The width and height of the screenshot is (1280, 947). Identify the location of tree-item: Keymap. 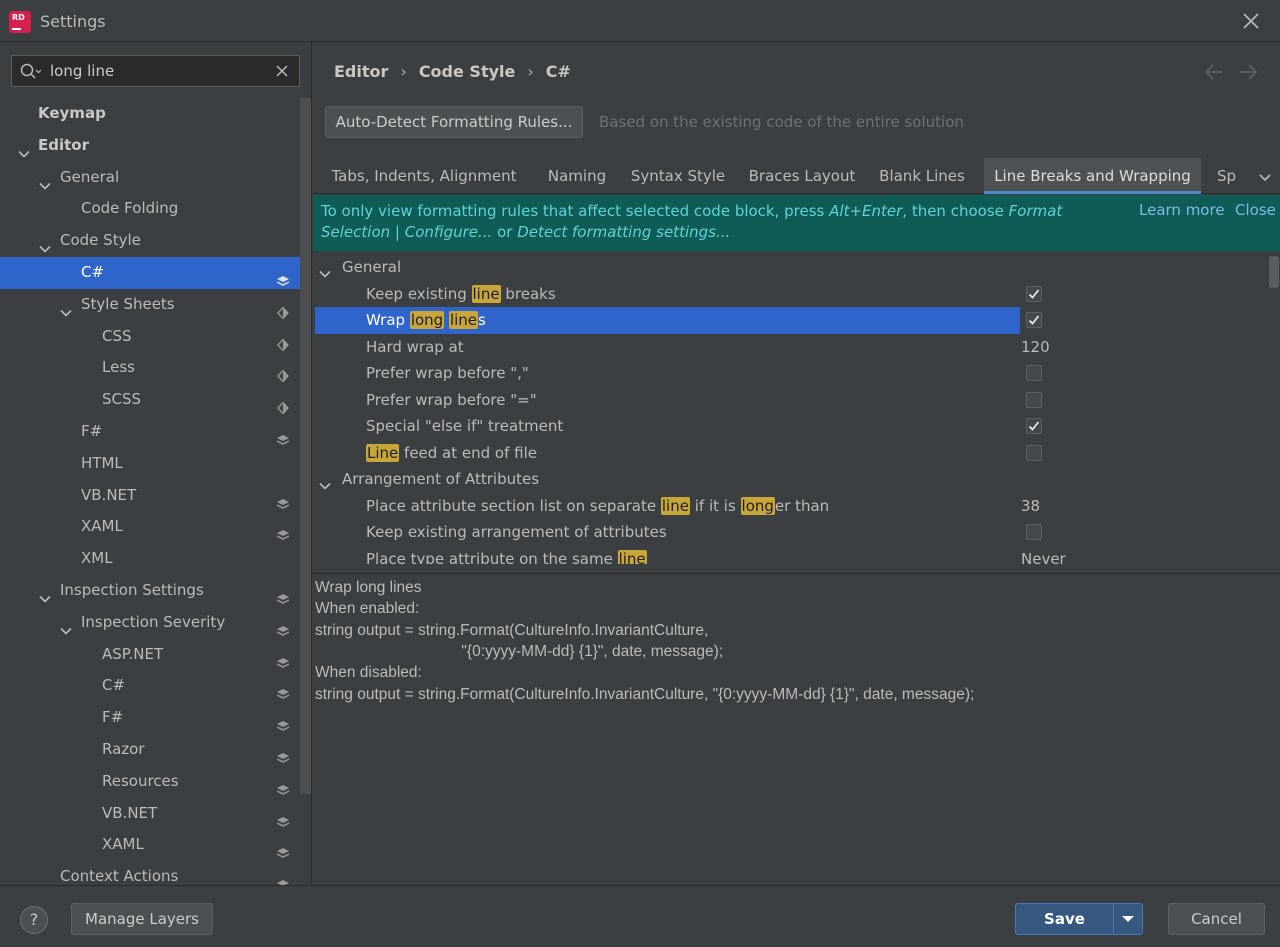
(150, 114).